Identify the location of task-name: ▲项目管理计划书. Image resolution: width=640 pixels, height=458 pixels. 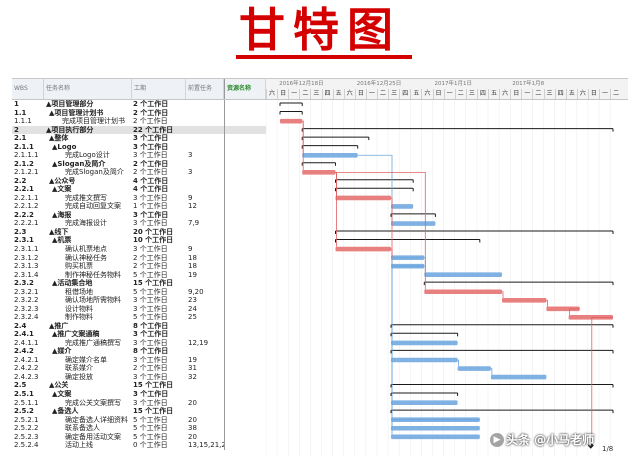
(90, 113).